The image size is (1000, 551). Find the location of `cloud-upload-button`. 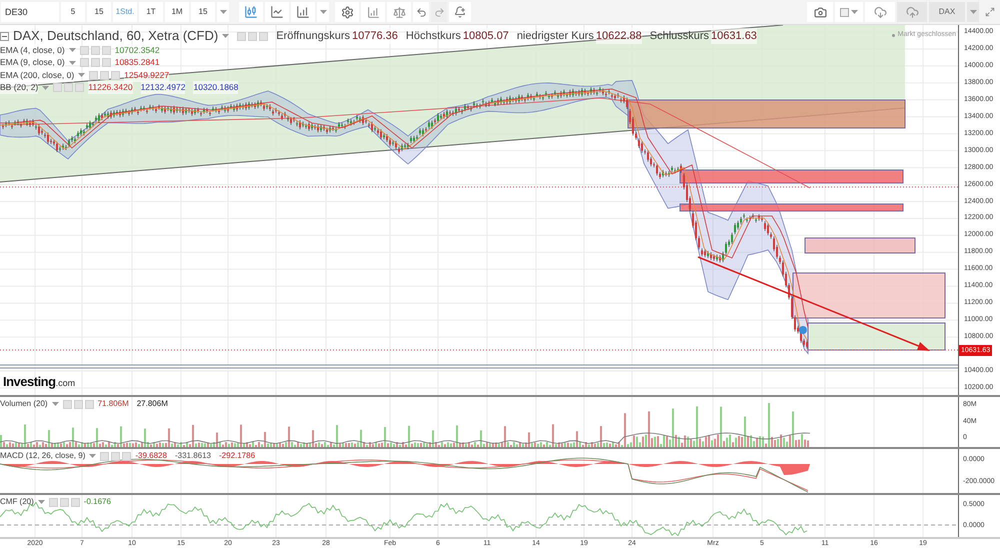

cloud-upload-button is located at coordinates (912, 12).